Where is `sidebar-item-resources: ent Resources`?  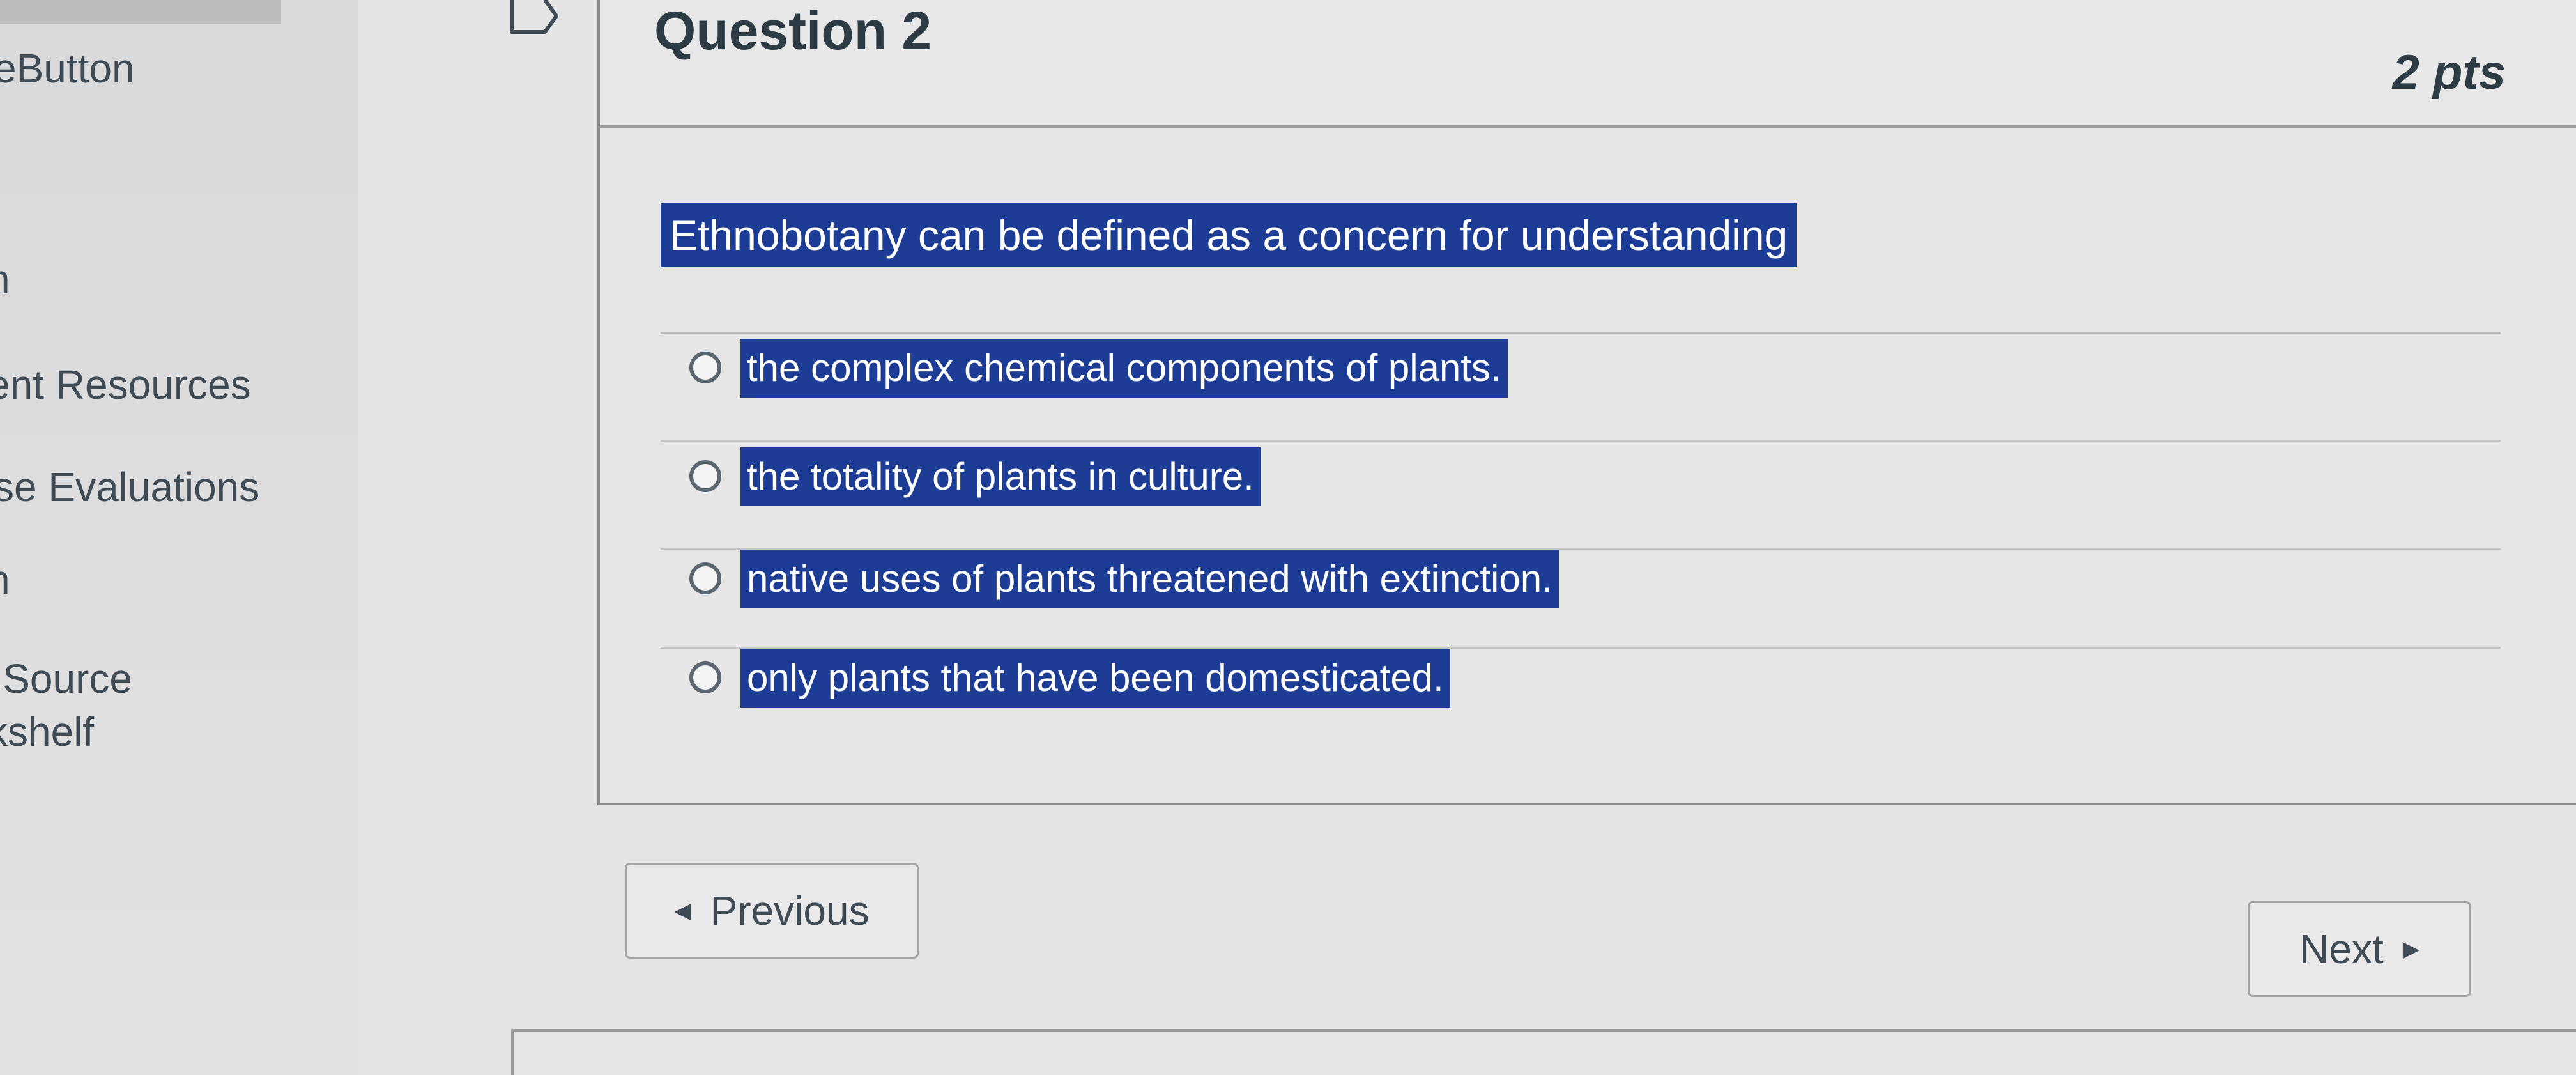
sidebar-item-resources: ent Resources is located at coordinates (125, 384).